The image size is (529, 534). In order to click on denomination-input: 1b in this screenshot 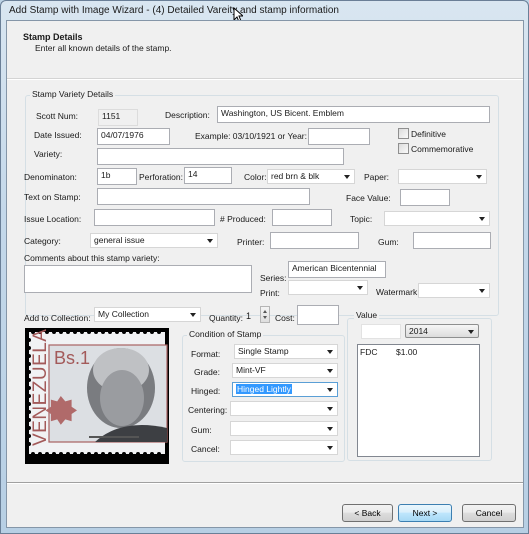, I will do `click(117, 176)`.